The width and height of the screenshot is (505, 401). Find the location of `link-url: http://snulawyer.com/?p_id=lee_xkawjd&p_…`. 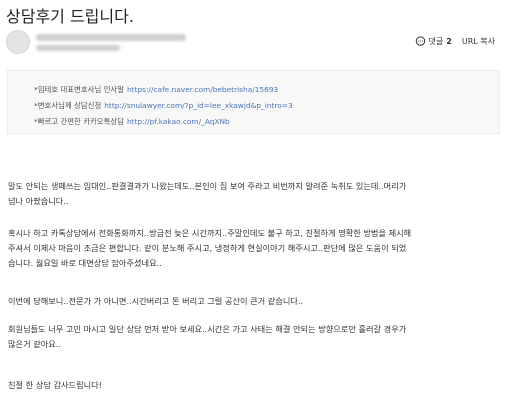

link-url: http://snulawyer.com/?p_id=lee_xkawjd&p_… is located at coordinates (198, 105).